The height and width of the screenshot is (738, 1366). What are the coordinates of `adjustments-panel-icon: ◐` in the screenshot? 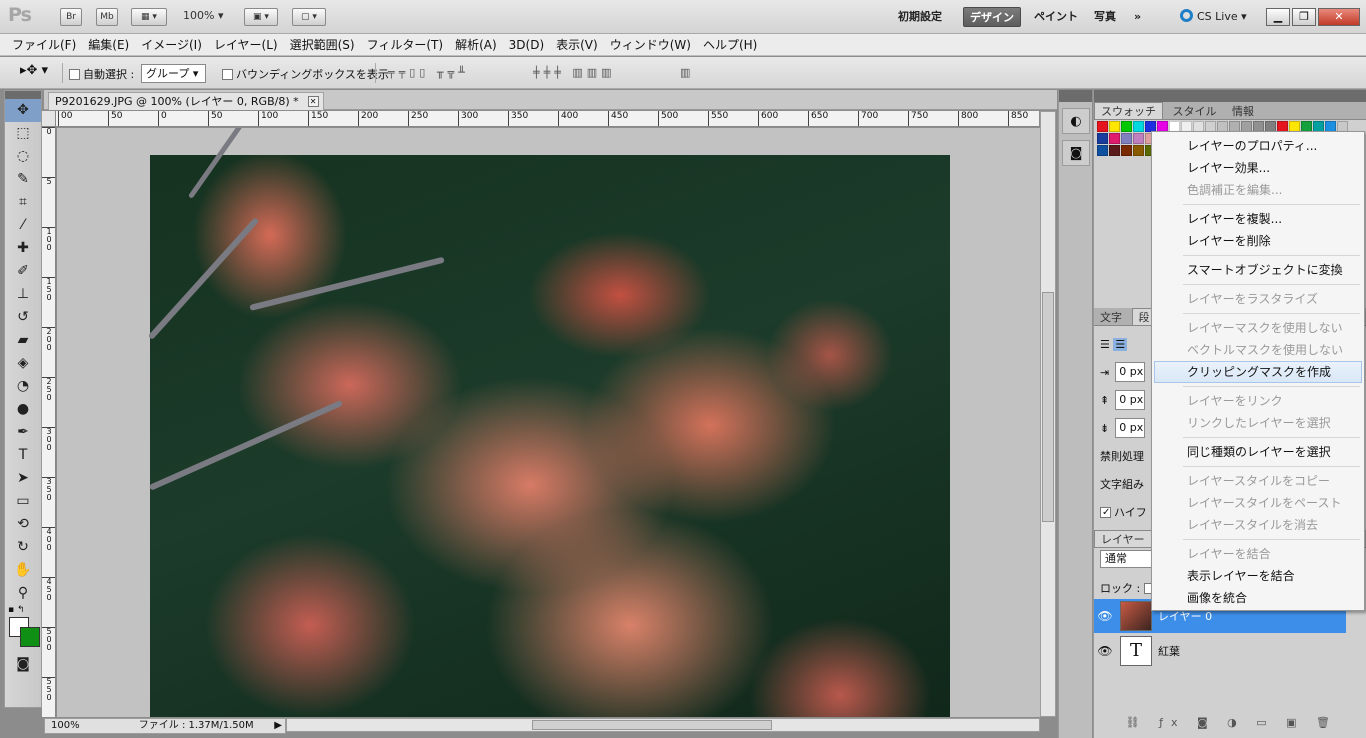 It's located at (1076, 121).